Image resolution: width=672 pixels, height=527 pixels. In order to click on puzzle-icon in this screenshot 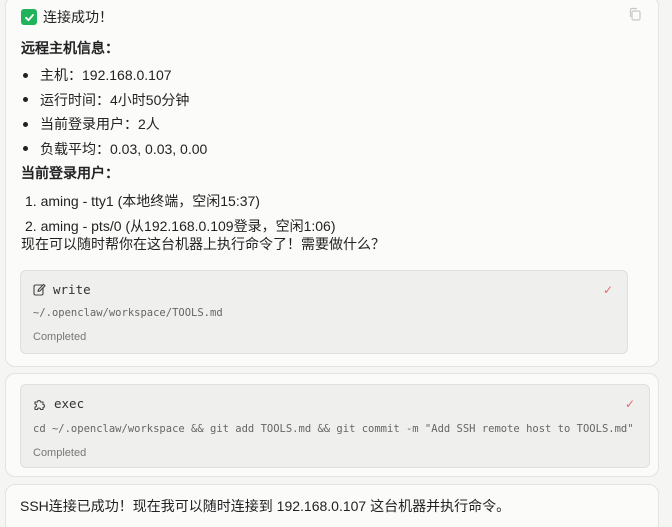, I will do `click(39, 404)`.